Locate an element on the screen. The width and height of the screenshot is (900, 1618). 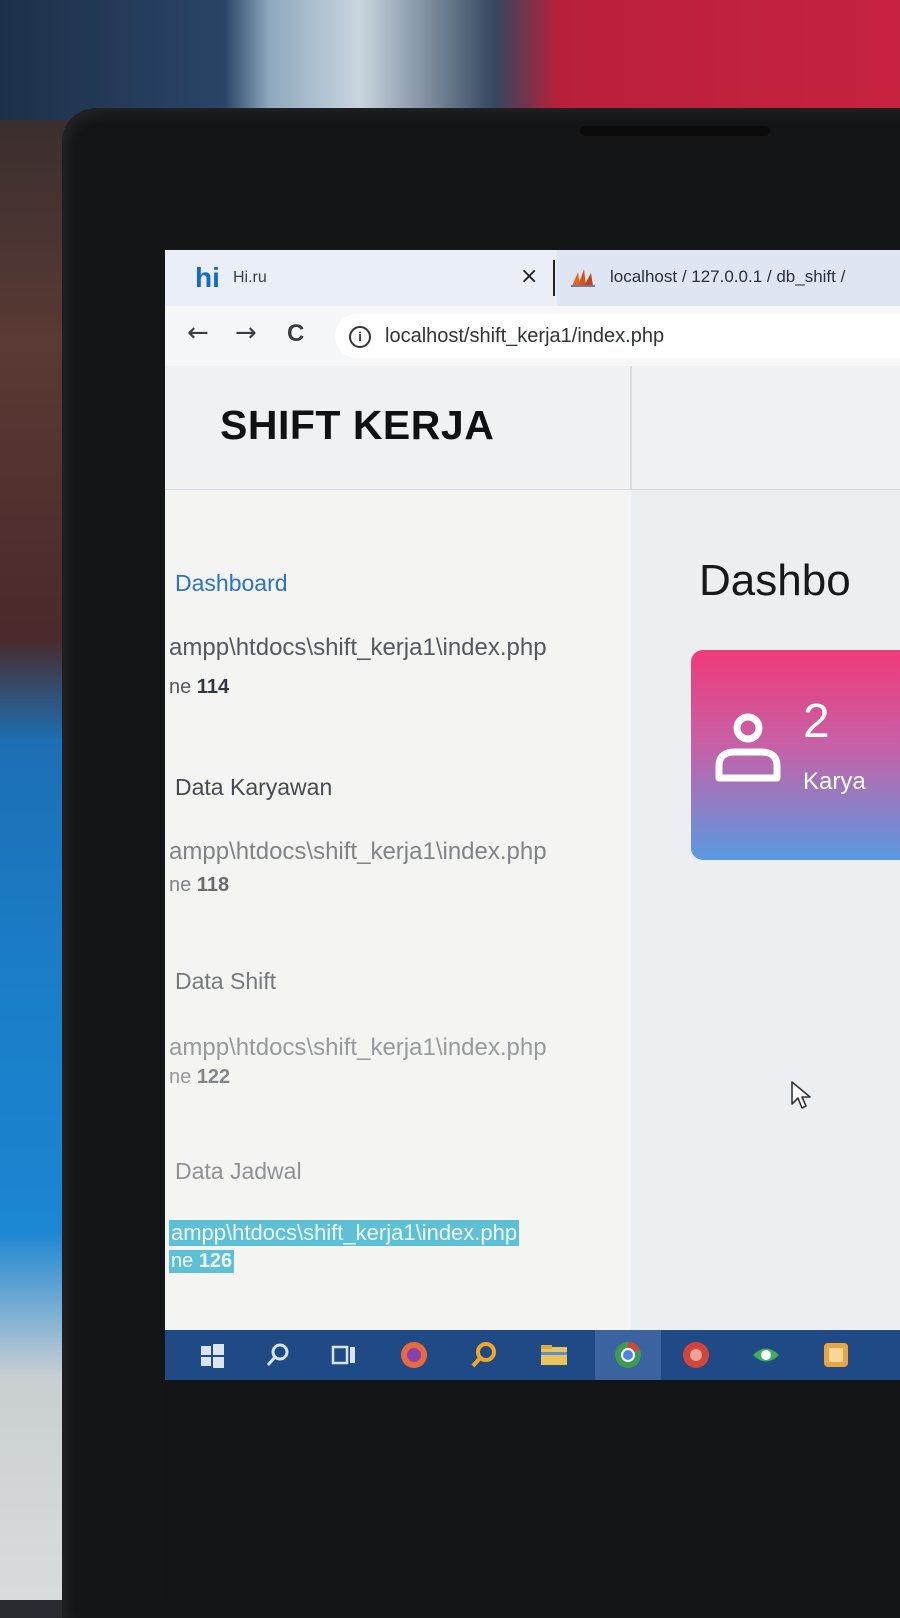
firefox-icon is located at coordinates (414, 1355).